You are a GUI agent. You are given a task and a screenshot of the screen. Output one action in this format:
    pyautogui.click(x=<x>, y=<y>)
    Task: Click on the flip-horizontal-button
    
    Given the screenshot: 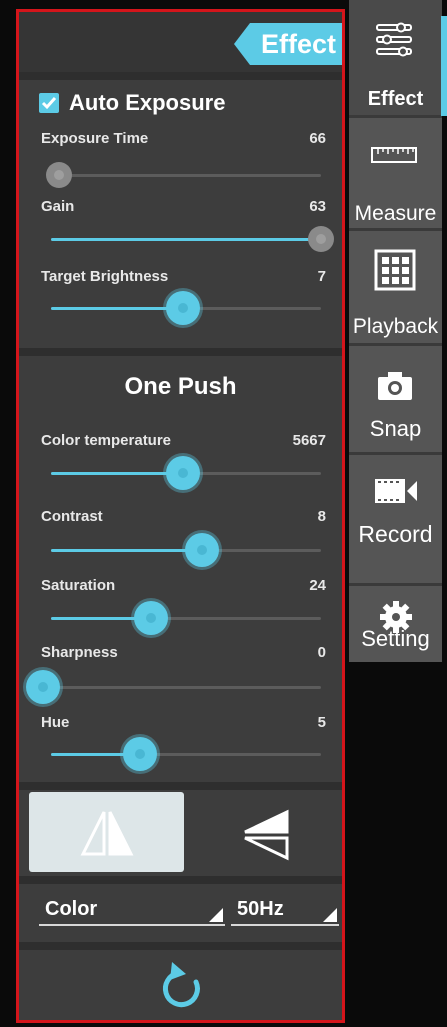 What is the action you would take?
    pyautogui.click(x=106, y=832)
    